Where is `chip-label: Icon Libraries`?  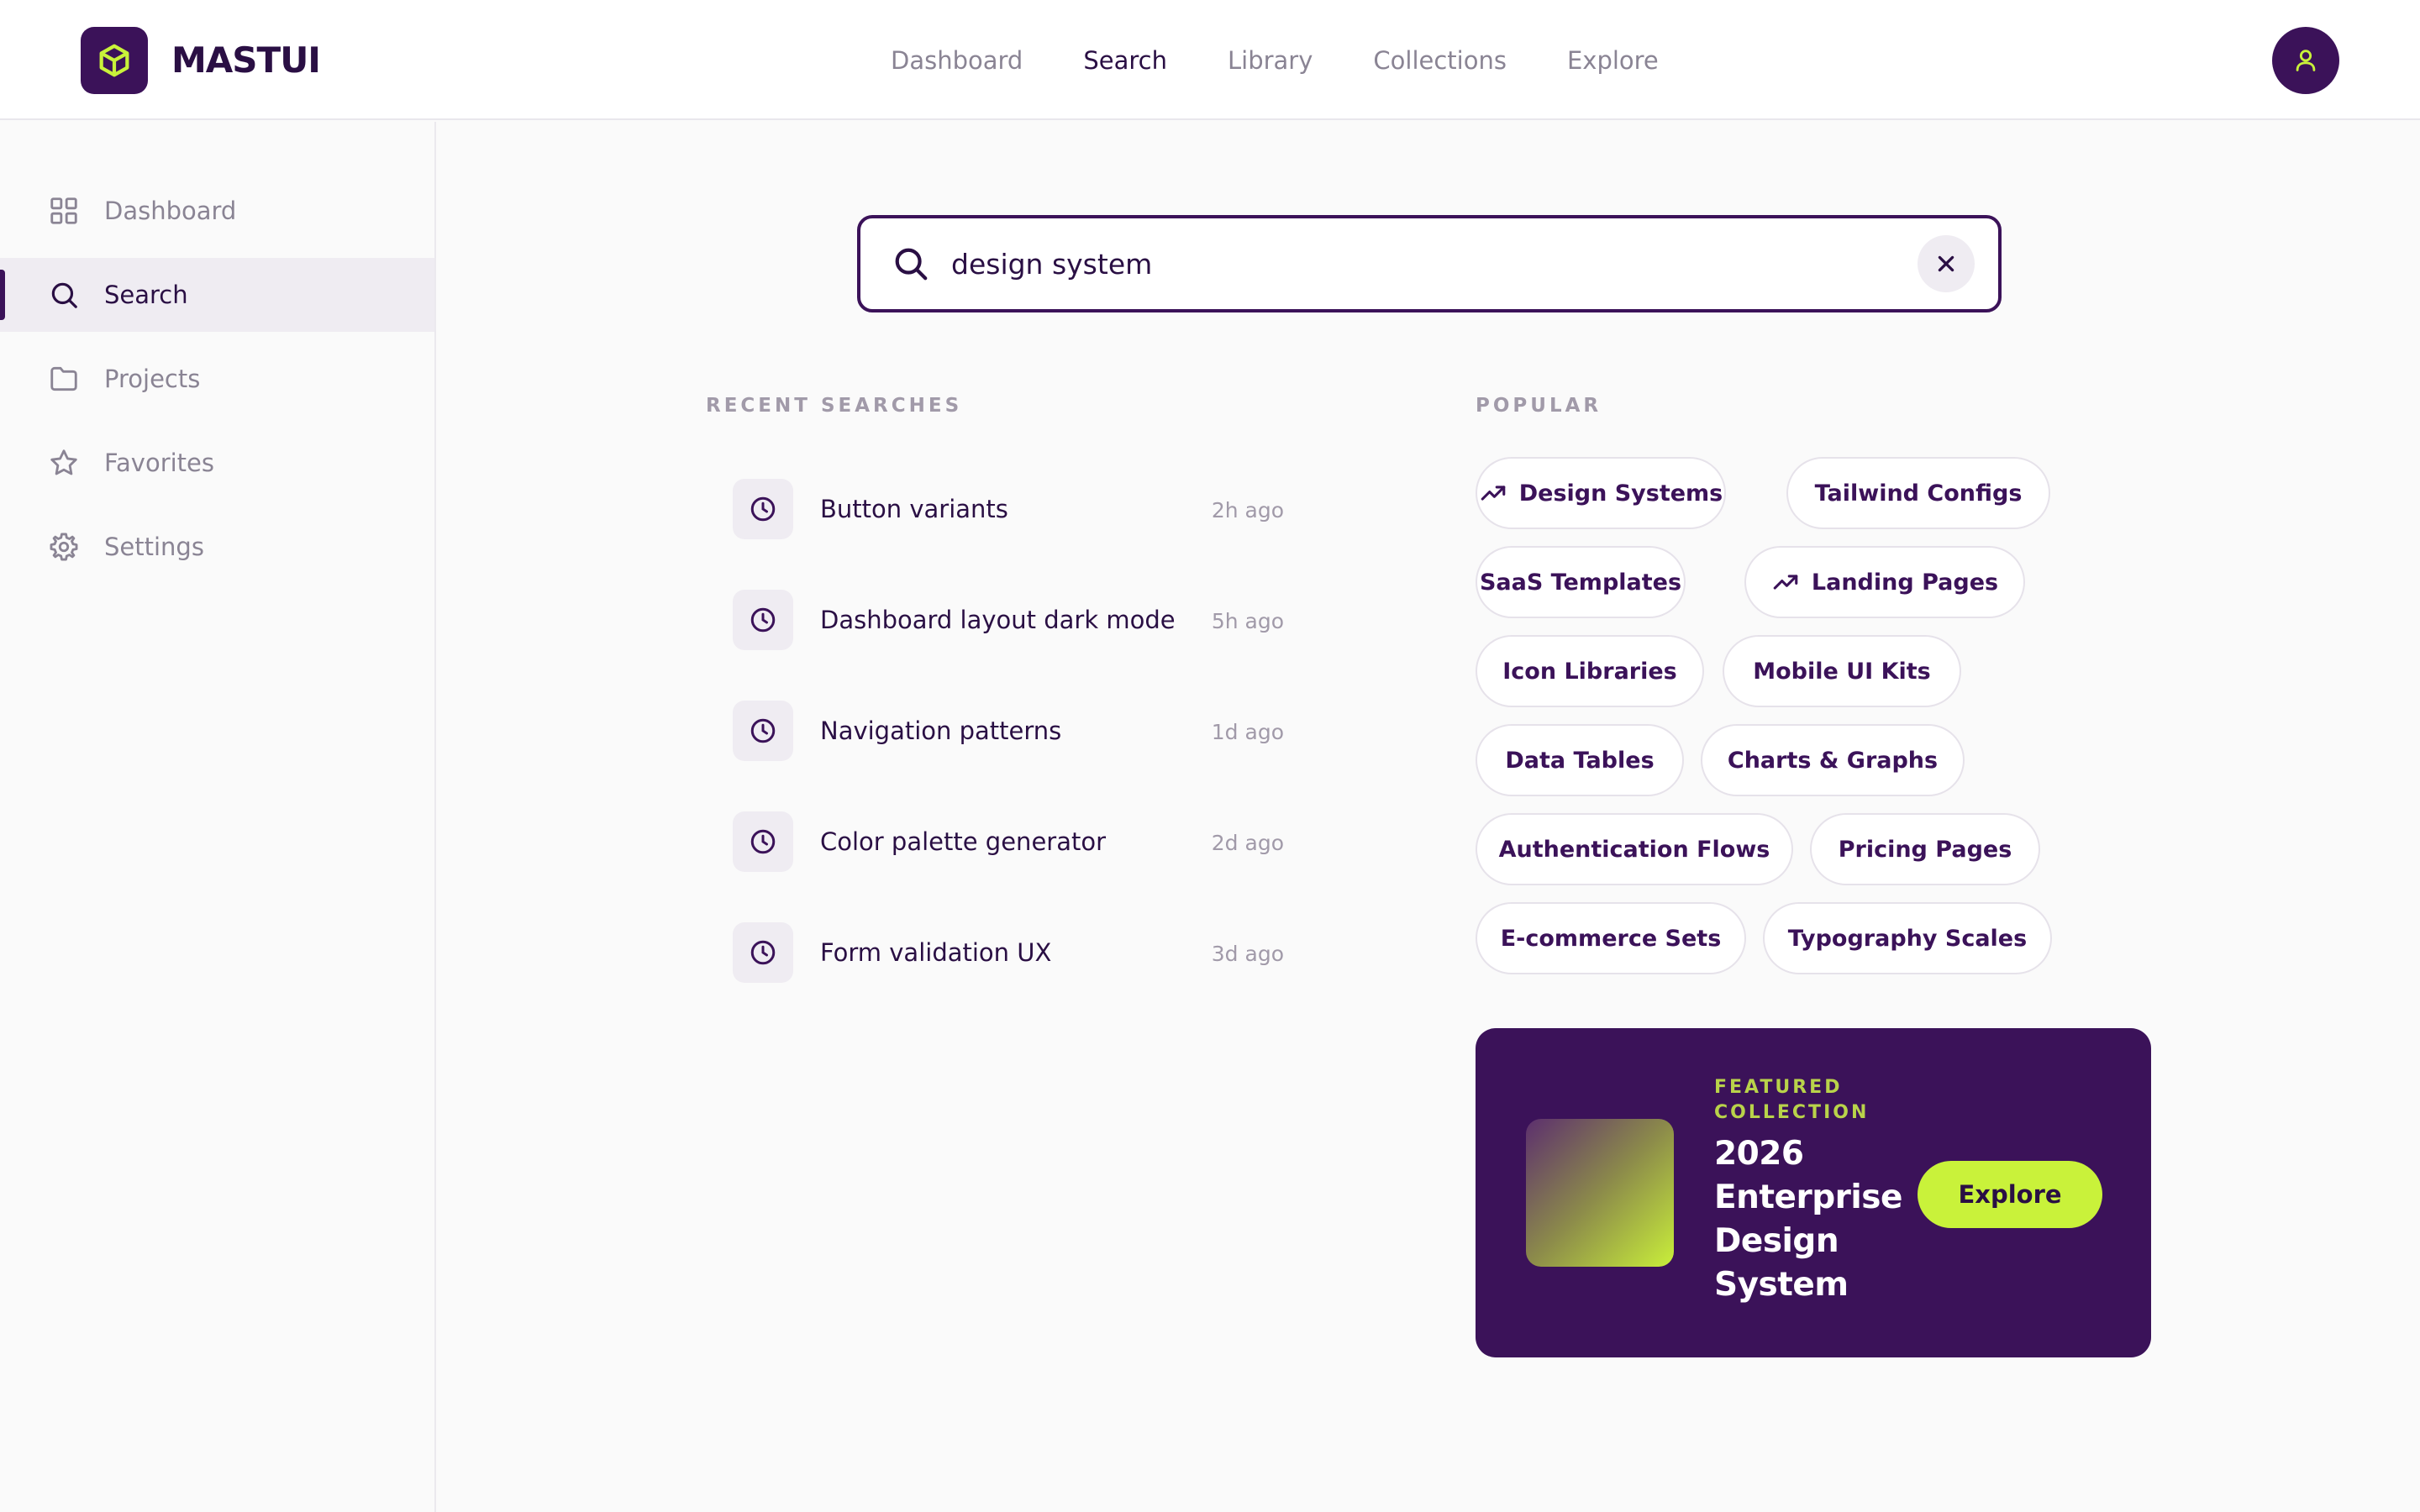
chip-label: Icon Libraries is located at coordinates (1589, 671).